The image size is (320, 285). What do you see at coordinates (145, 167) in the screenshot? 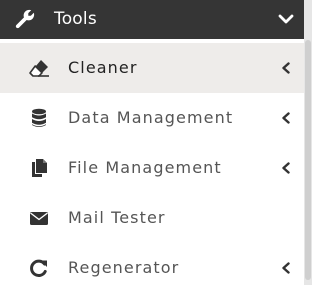
I see `menu-item-label: File Management` at bounding box center [145, 167].